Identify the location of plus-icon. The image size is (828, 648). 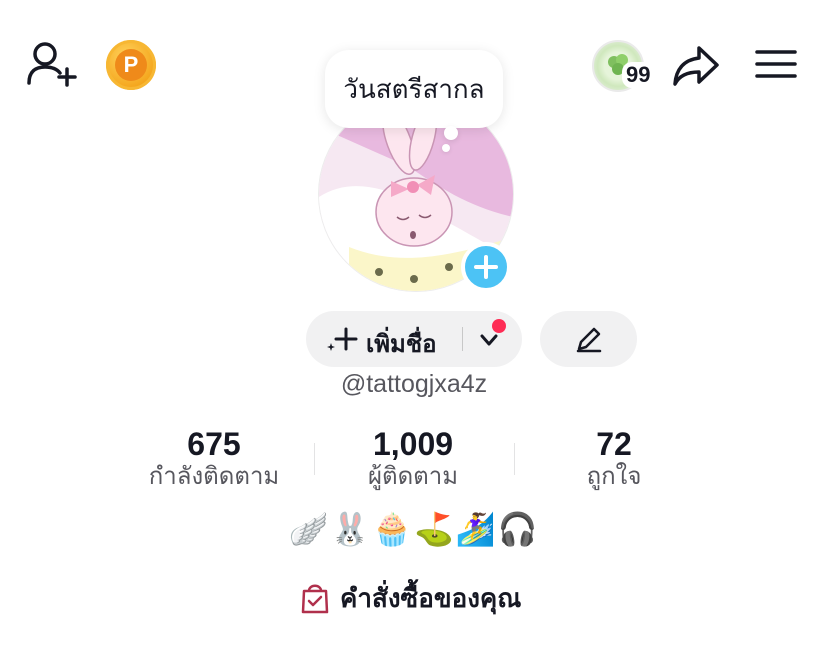
(486, 267).